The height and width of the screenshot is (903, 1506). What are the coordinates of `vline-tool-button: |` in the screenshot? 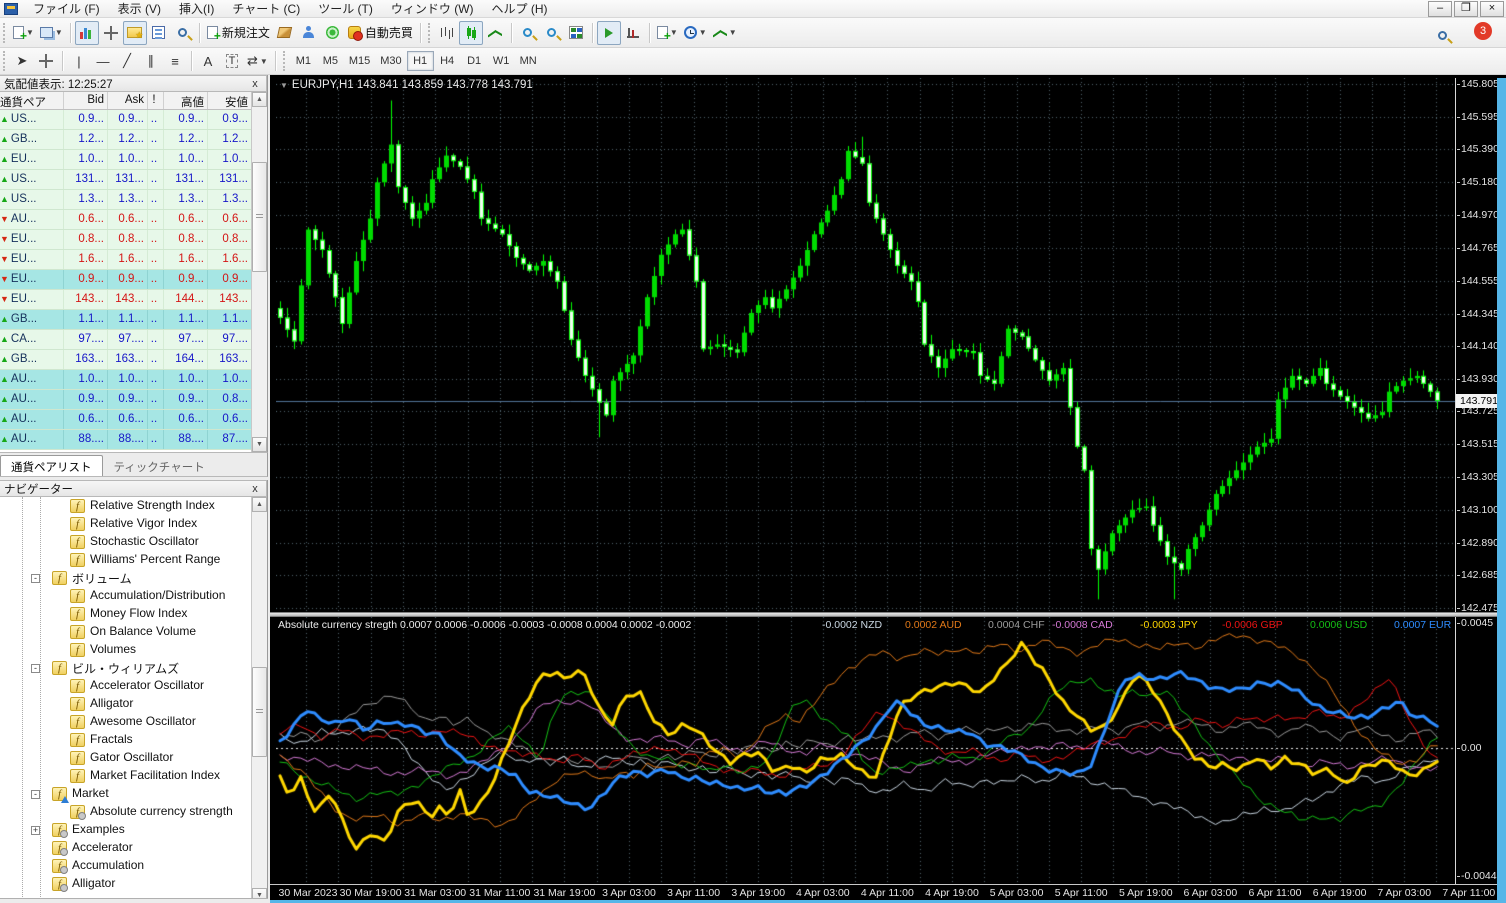 It's located at (79, 61).